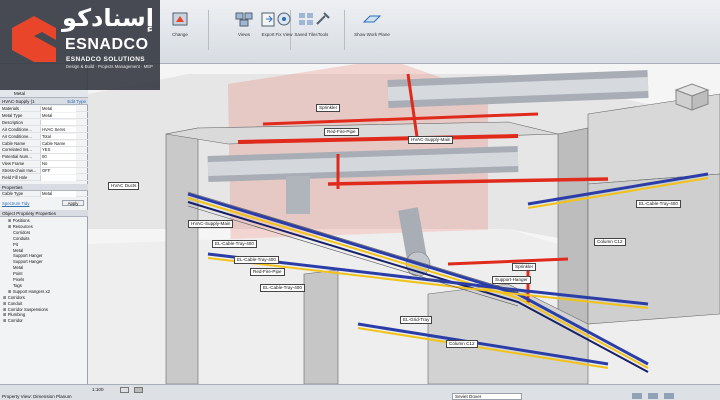 The width and height of the screenshot is (720, 400). Describe the element at coordinates (76, 101) in the screenshot. I see `edit-type-button: Edit Type` at that location.